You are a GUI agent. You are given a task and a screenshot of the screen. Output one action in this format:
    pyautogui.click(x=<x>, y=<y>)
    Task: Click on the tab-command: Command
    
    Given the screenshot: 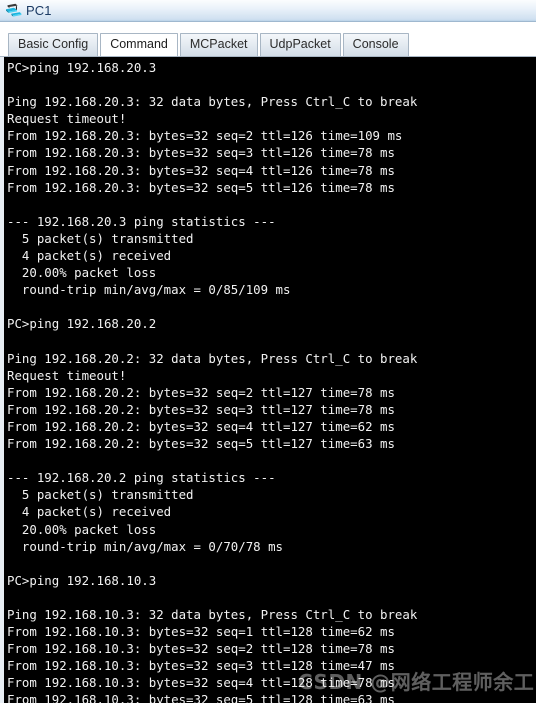 What is the action you would take?
    pyautogui.click(x=139, y=44)
    